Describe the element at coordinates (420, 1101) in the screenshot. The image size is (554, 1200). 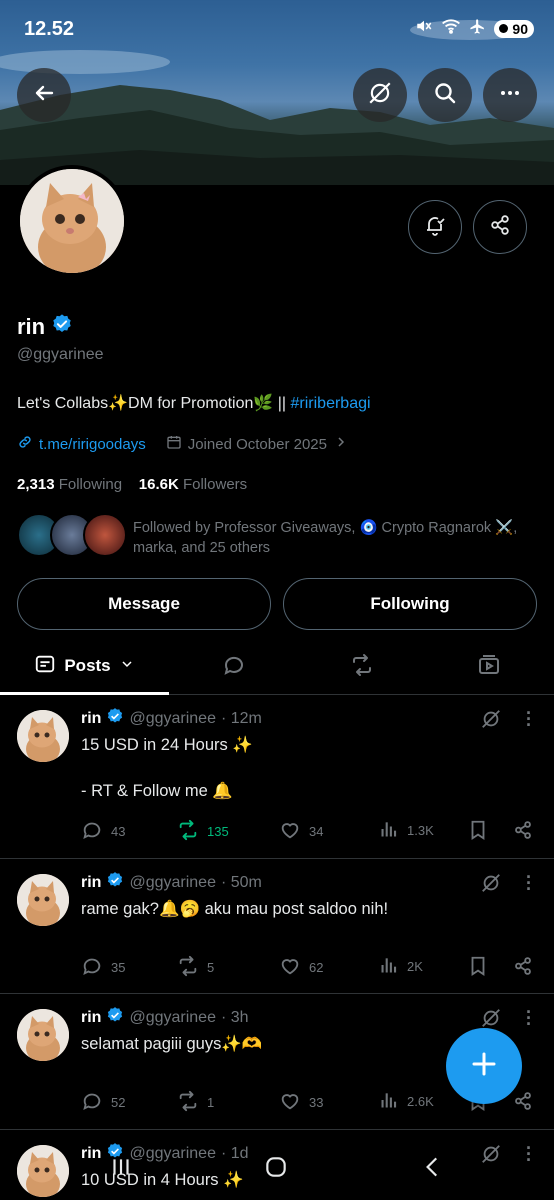
I see `views-count: 2.6K` at that location.